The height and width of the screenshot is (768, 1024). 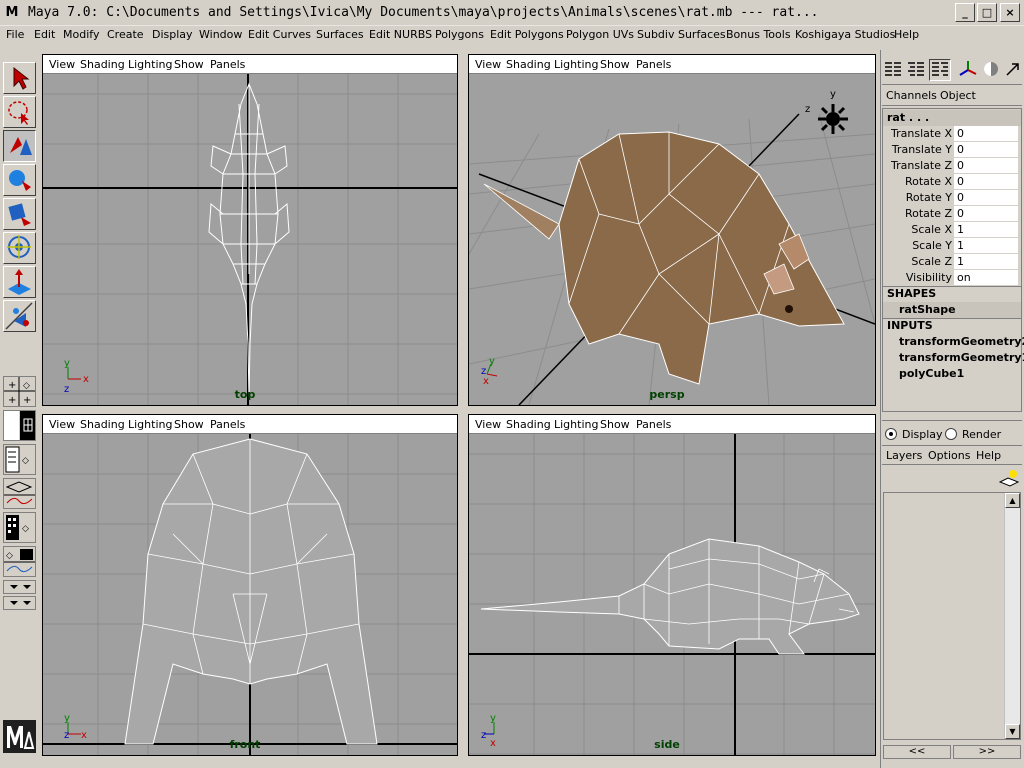 What do you see at coordinates (19, 391) in the screenshot?
I see `layout-quad-button: + ◇ + +` at bounding box center [19, 391].